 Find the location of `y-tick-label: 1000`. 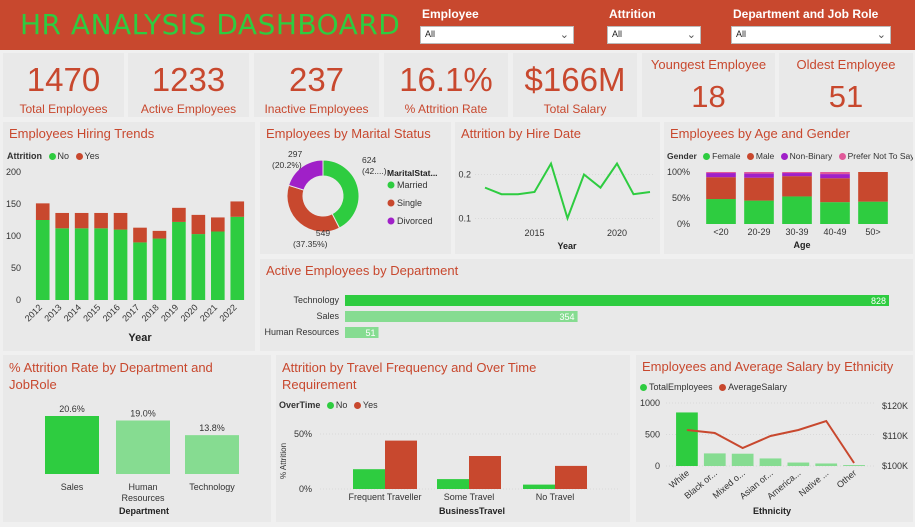

y-tick-label: 1000 is located at coordinates (650, 403).